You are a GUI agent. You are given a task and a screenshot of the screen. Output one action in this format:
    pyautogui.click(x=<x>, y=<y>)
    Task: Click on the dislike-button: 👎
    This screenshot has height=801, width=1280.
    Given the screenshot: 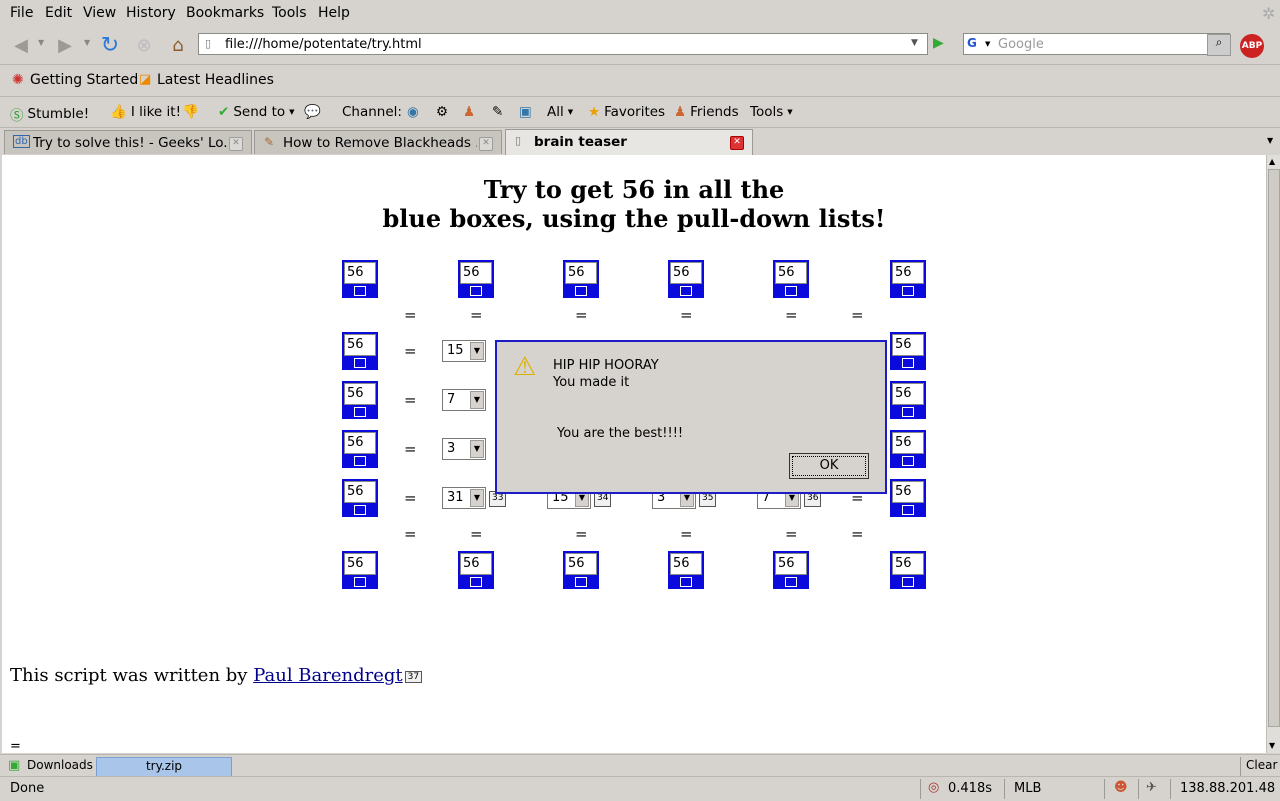 What is the action you would take?
    pyautogui.click(x=190, y=112)
    